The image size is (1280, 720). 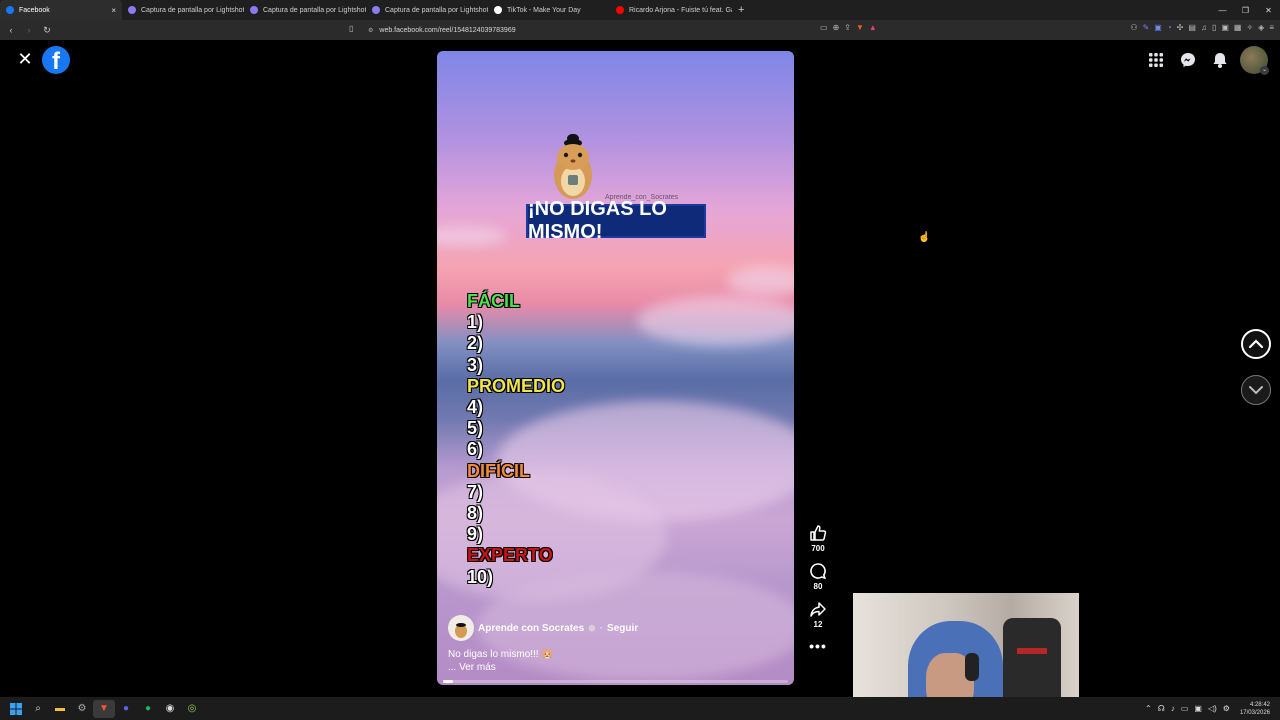 I want to click on back-icon: ‹, so click(x=11, y=30).